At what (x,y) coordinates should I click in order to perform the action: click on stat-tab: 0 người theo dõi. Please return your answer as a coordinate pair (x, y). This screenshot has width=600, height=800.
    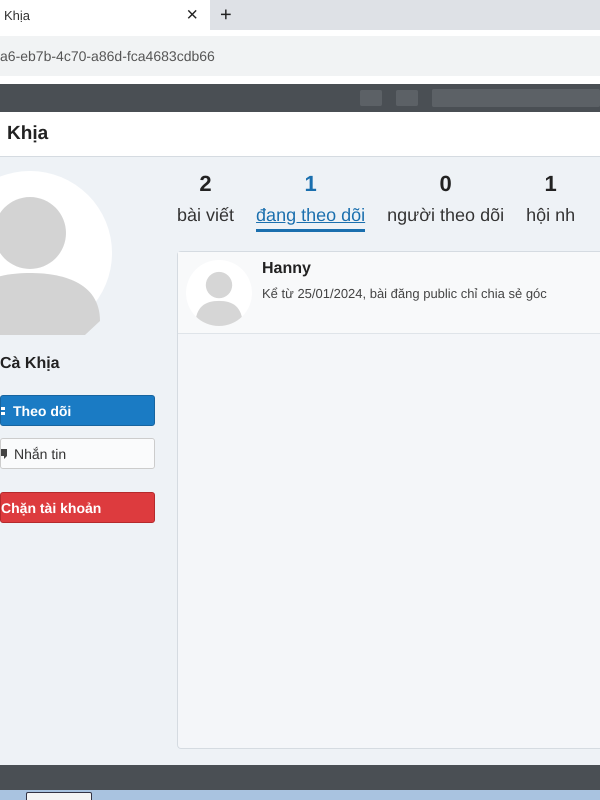
    Looking at the image, I should click on (445, 211).